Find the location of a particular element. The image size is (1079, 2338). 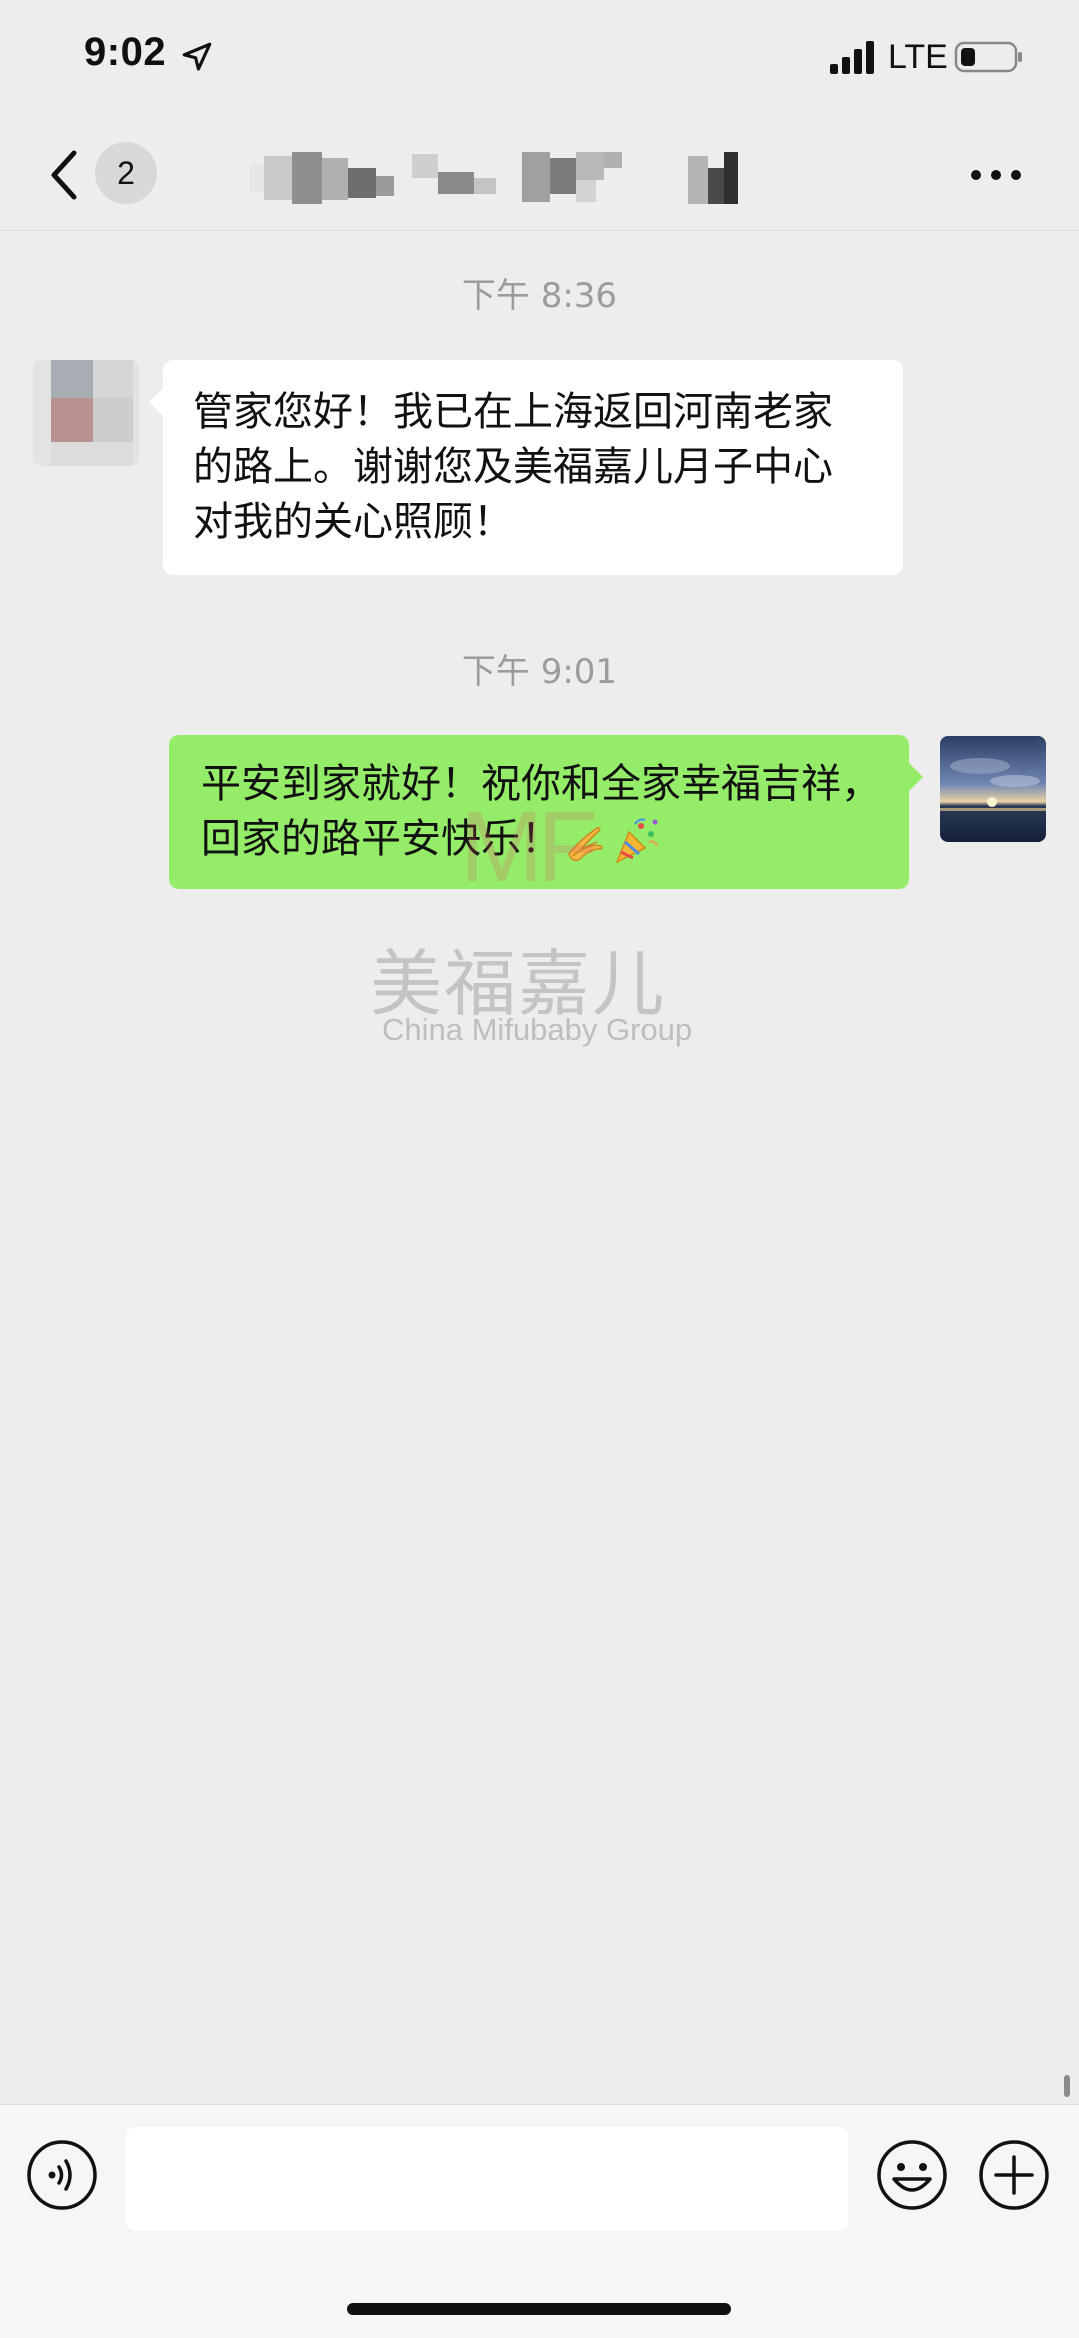

chat-title-blurred is located at coordinates (494, 178).